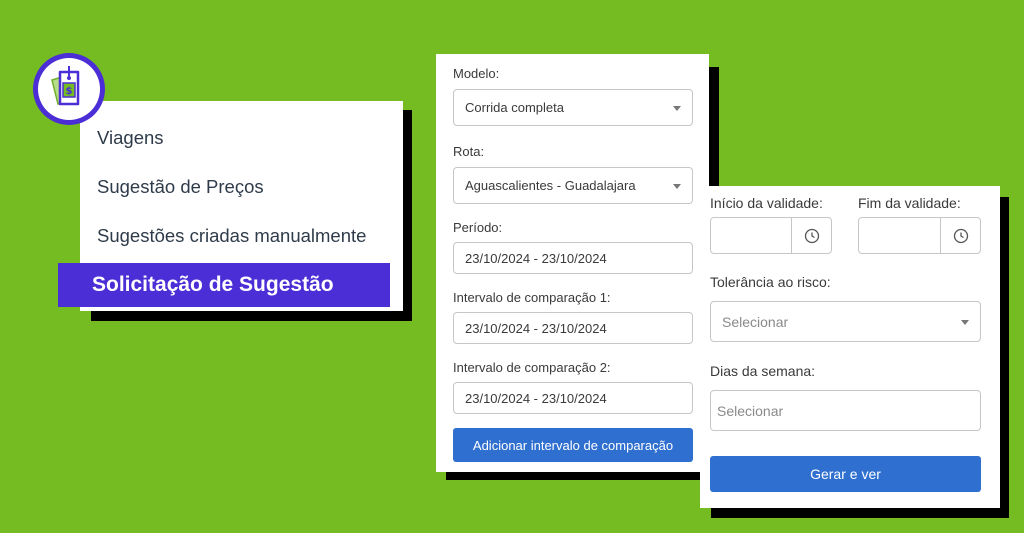 The width and height of the screenshot is (1024, 533). I want to click on periodo-label: Período:, so click(478, 227).